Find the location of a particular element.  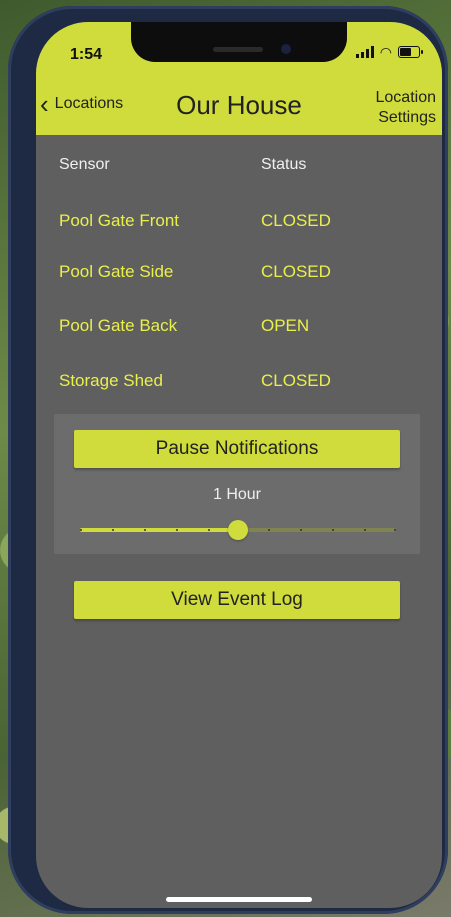

table-row: Pool Gate Side CLOSED is located at coordinates (239, 277).